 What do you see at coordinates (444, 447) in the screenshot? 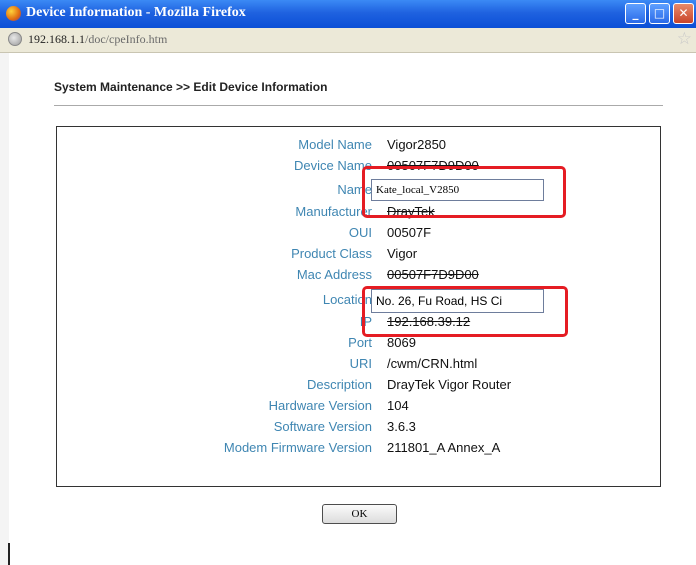
I see `value-modem-firmware-version: 211801_A Annex_A` at bounding box center [444, 447].